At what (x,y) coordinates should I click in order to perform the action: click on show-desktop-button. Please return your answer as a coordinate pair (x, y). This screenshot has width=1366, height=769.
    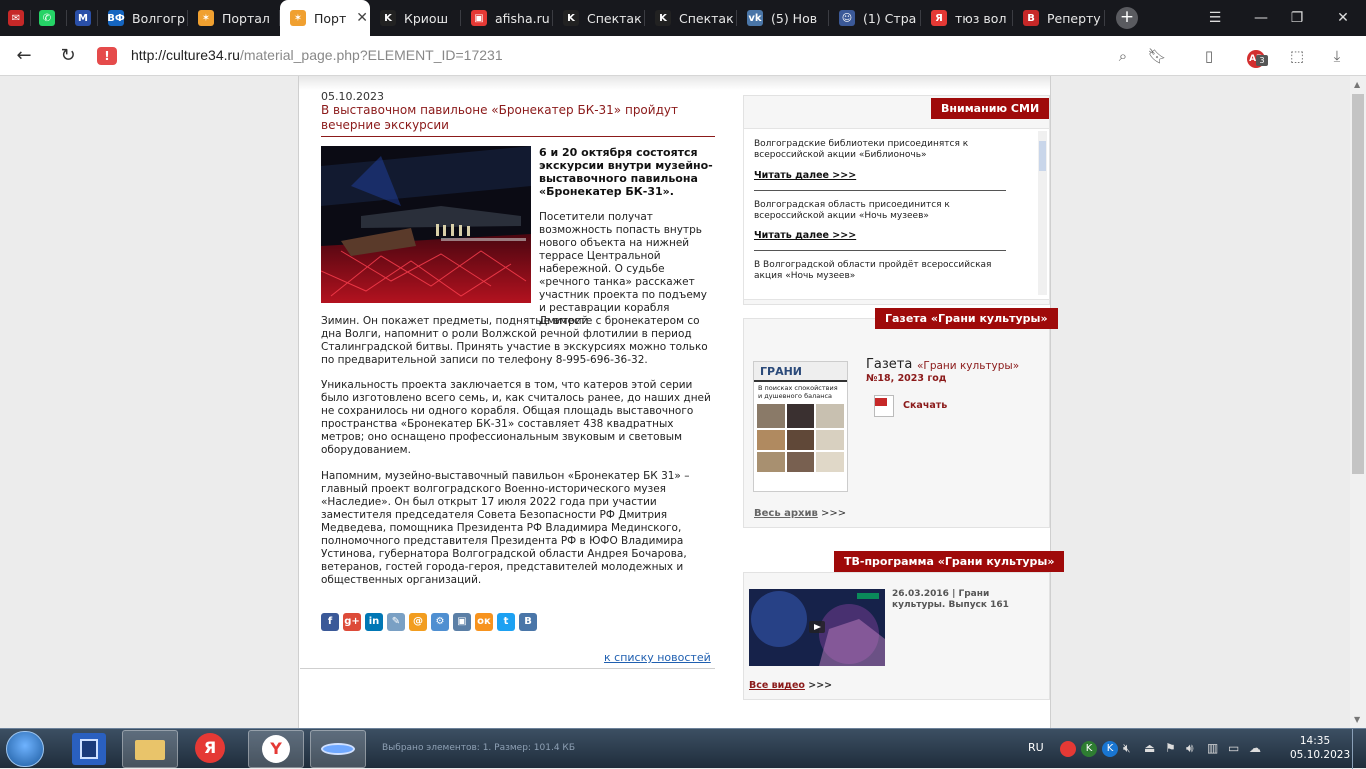
    Looking at the image, I should click on (1359, 749).